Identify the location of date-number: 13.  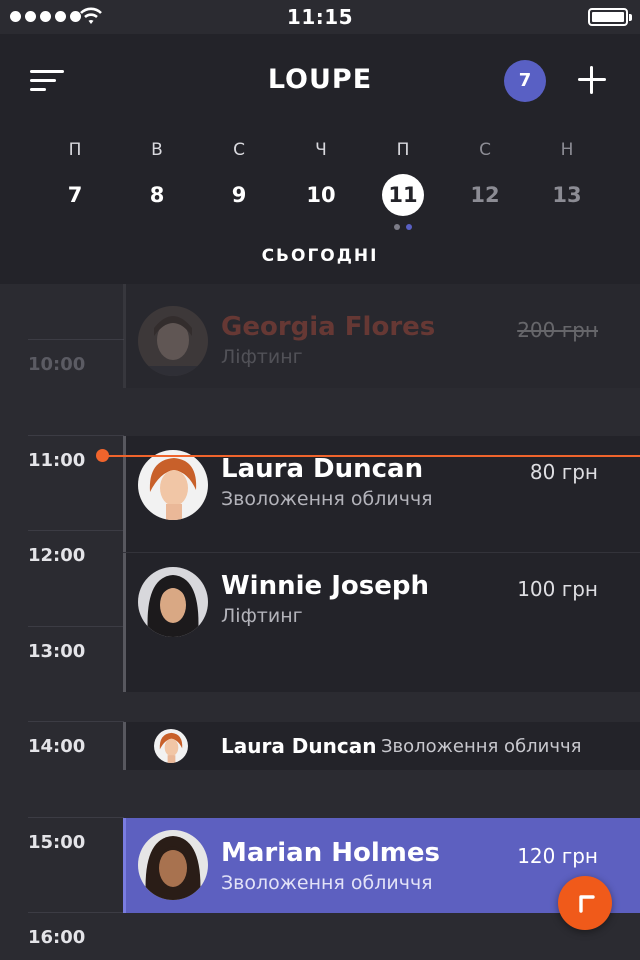
(567, 195).